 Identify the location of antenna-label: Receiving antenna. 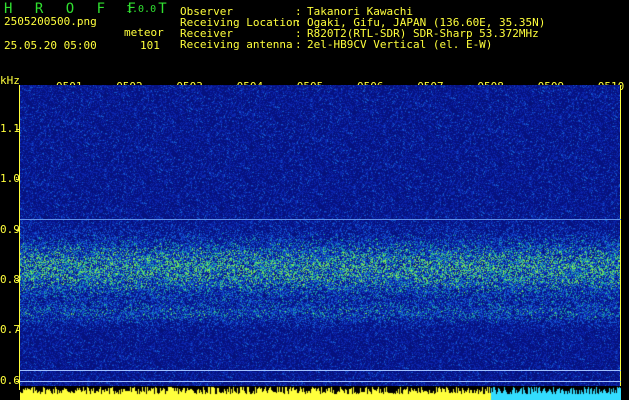
(236, 44).